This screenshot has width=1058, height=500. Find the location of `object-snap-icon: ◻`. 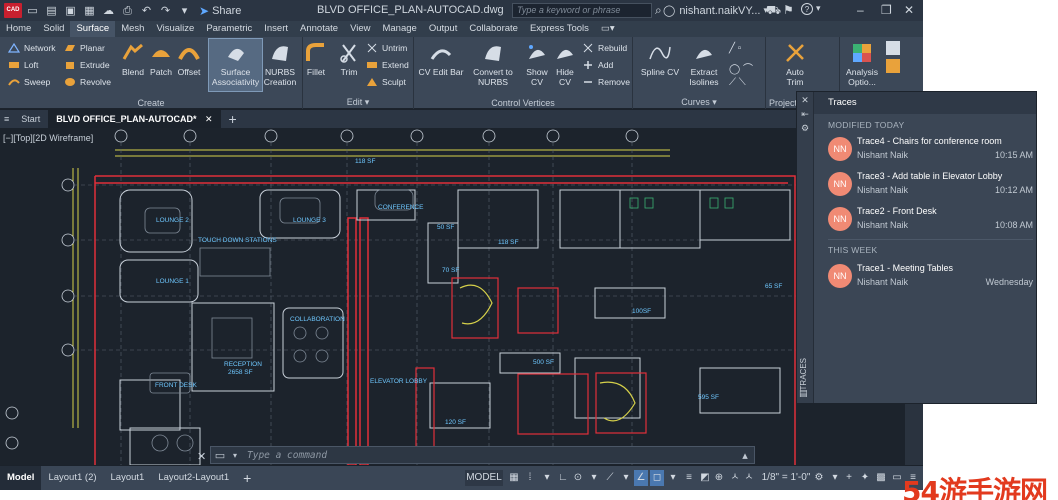

object-snap-icon: ◻ is located at coordinates (657, 478).